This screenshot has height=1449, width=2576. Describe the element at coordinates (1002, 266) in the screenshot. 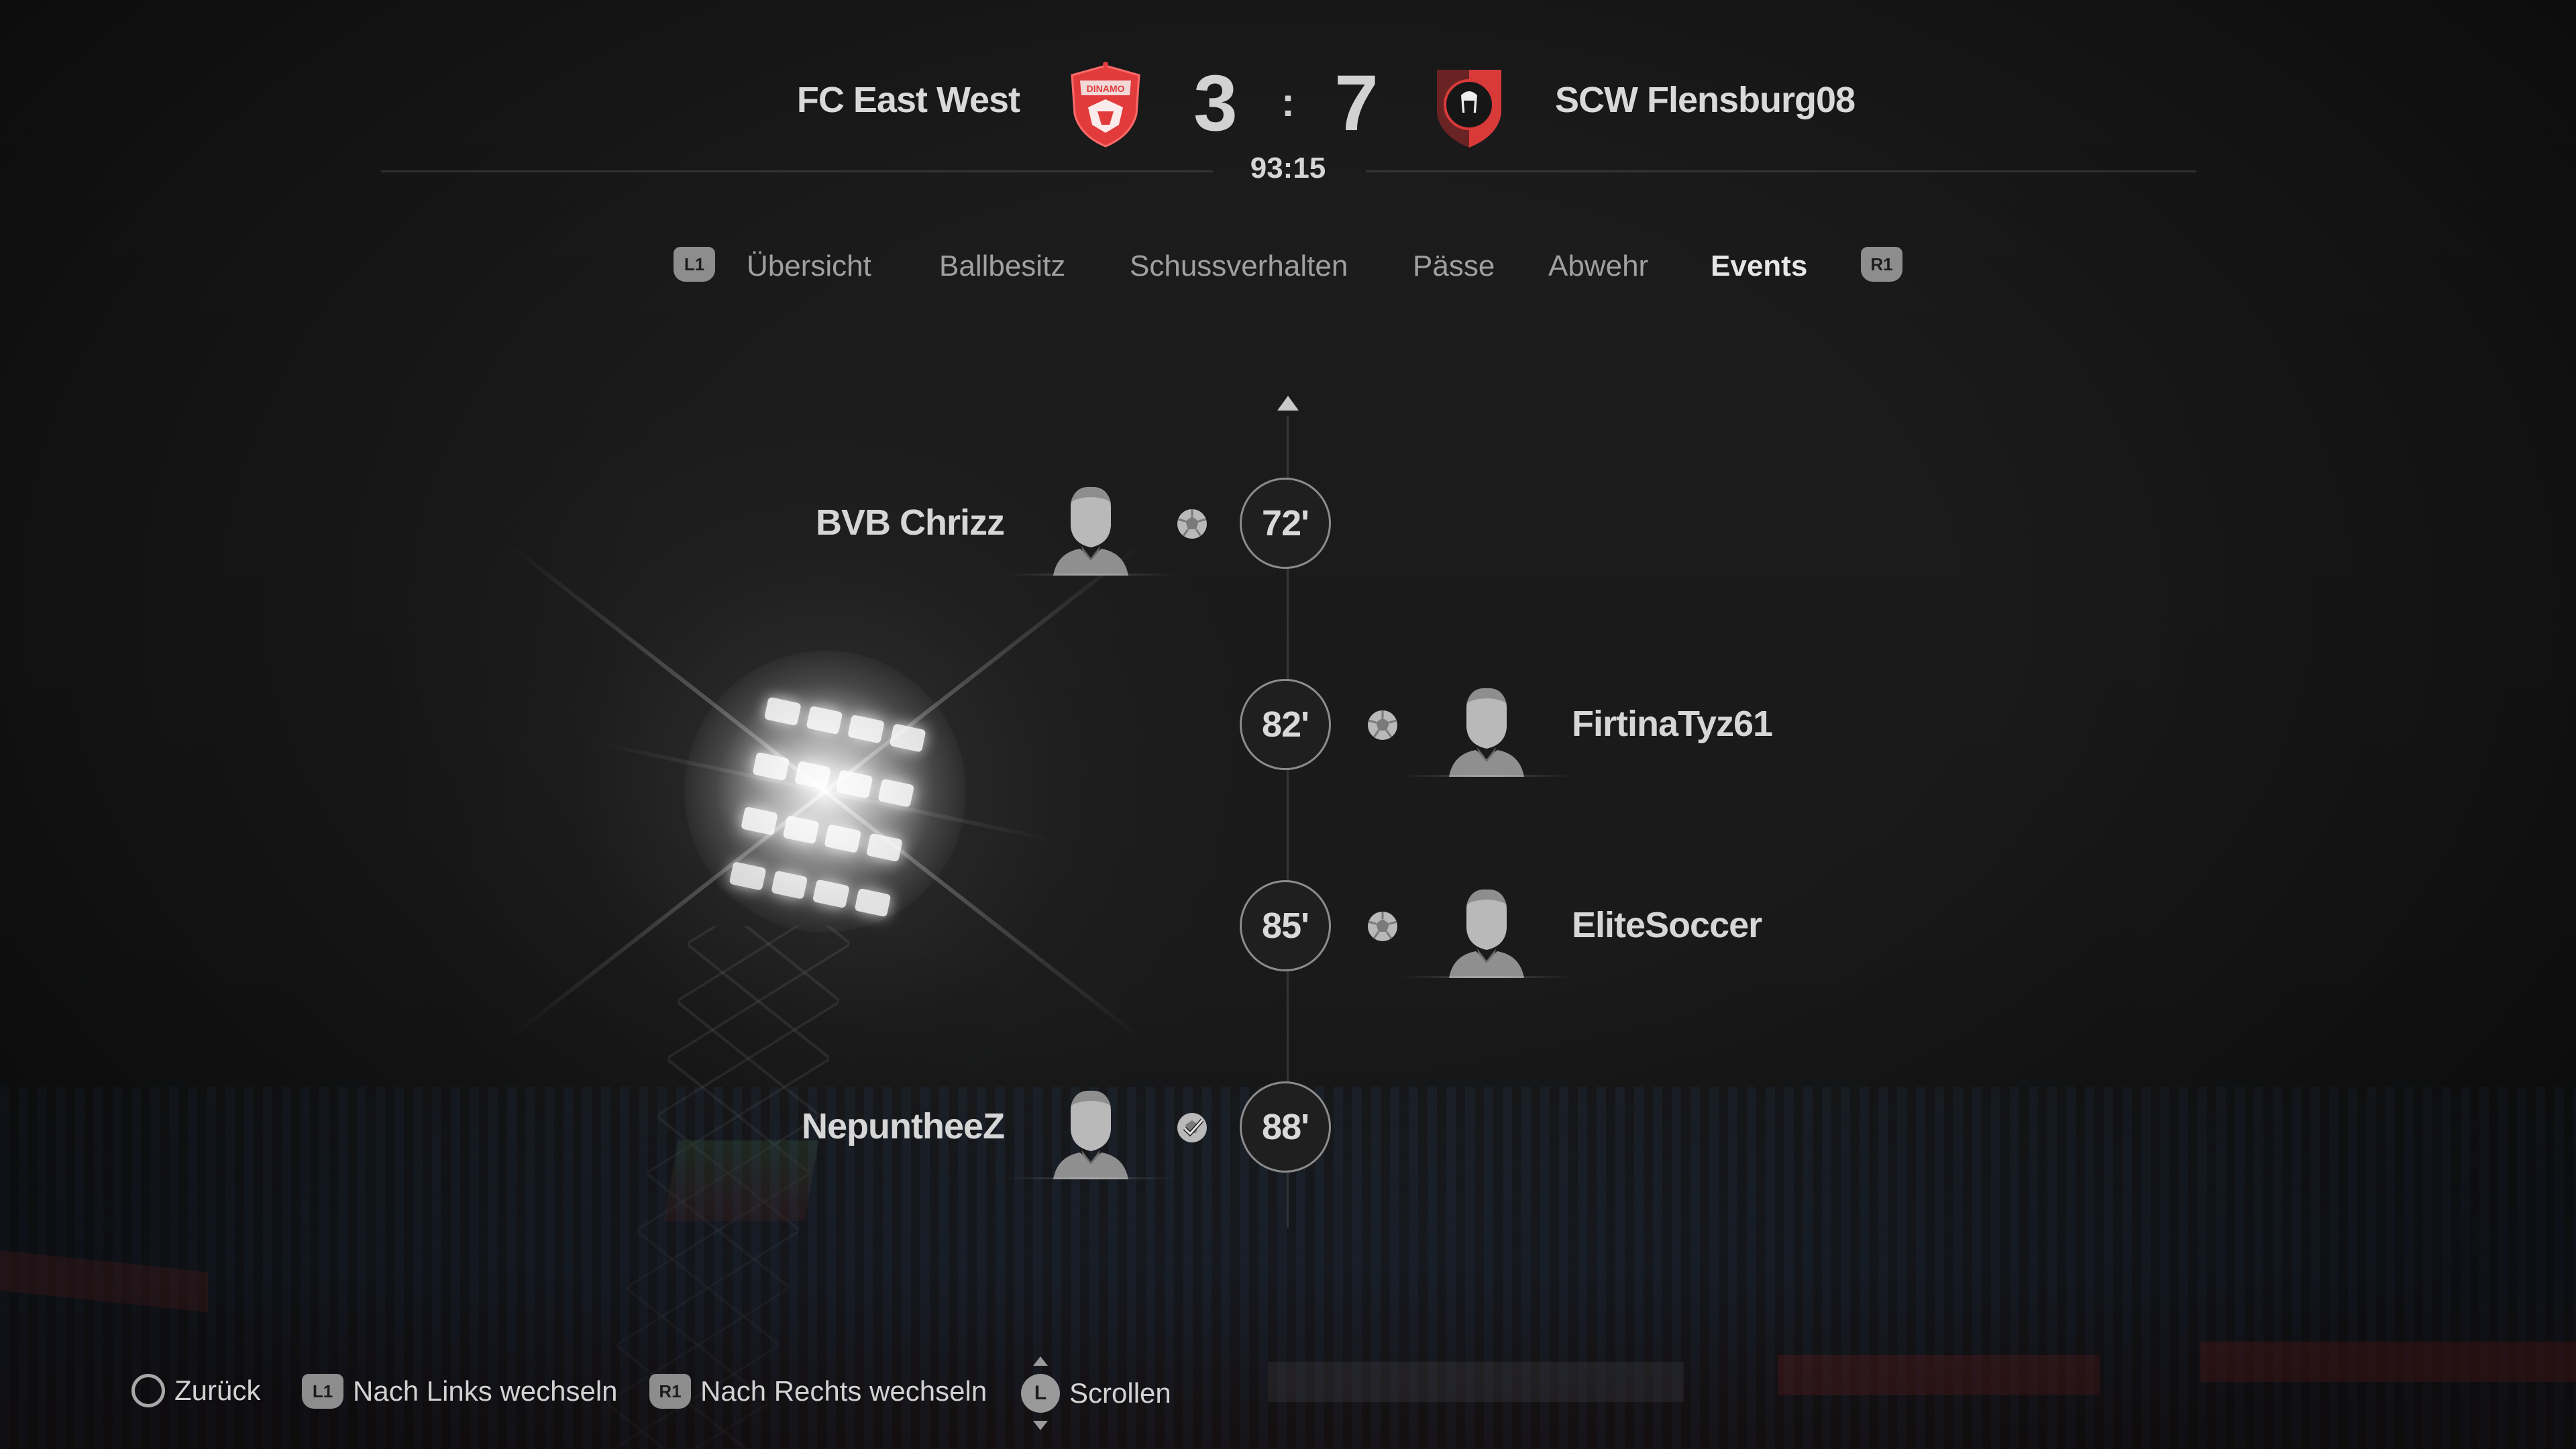

I see `tab-possession: Ballbesitz` at that location.